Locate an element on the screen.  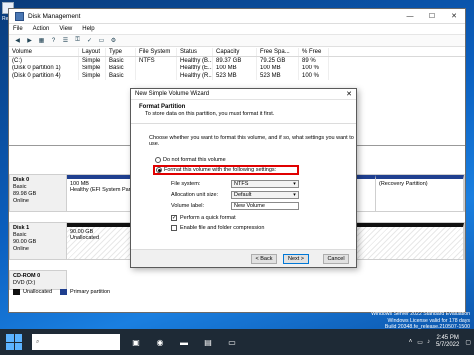
do-not-format-radio: Do not format this volume is located at coordinates (190, 160).